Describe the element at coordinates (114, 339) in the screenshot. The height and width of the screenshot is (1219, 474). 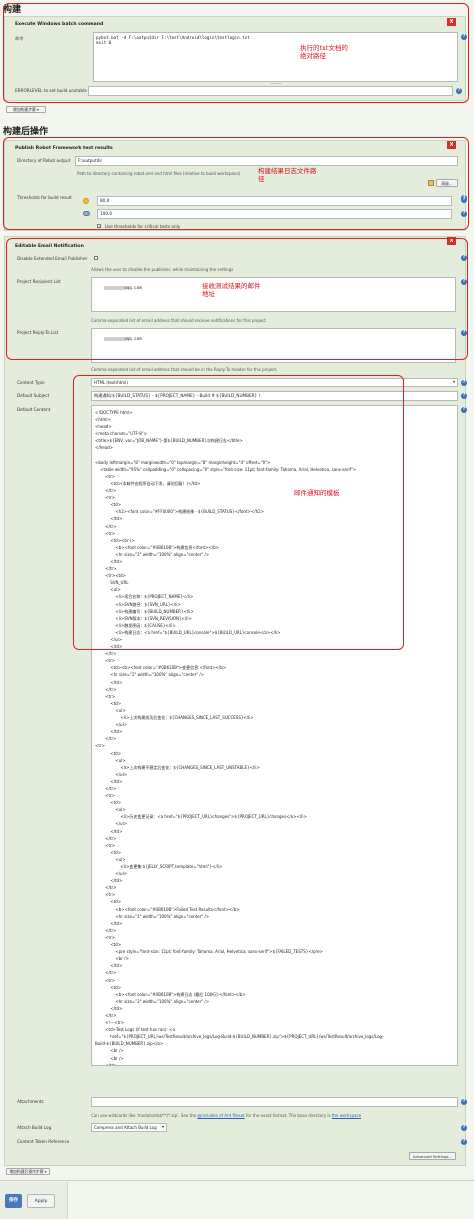
I see `redacted-mark` at that location.